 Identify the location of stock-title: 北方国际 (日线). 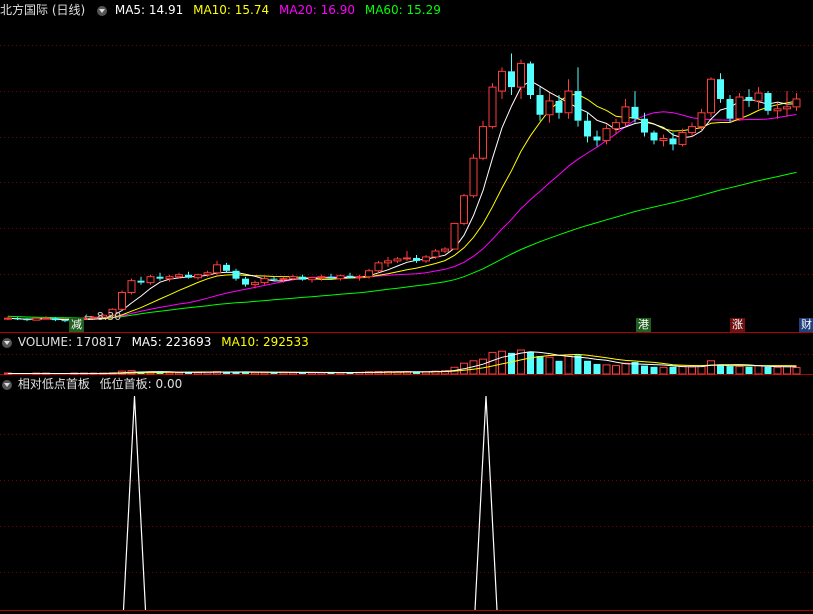
(42, 10).